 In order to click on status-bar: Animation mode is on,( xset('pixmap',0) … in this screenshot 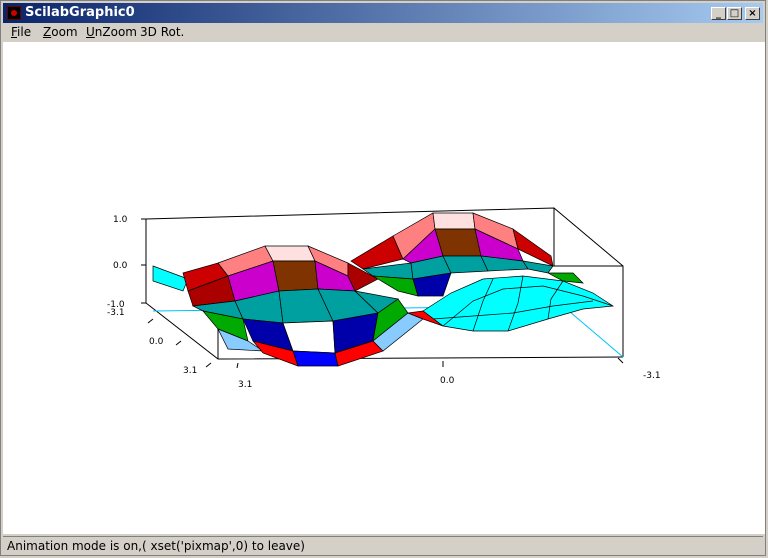, I will do `click(383, 545)`.